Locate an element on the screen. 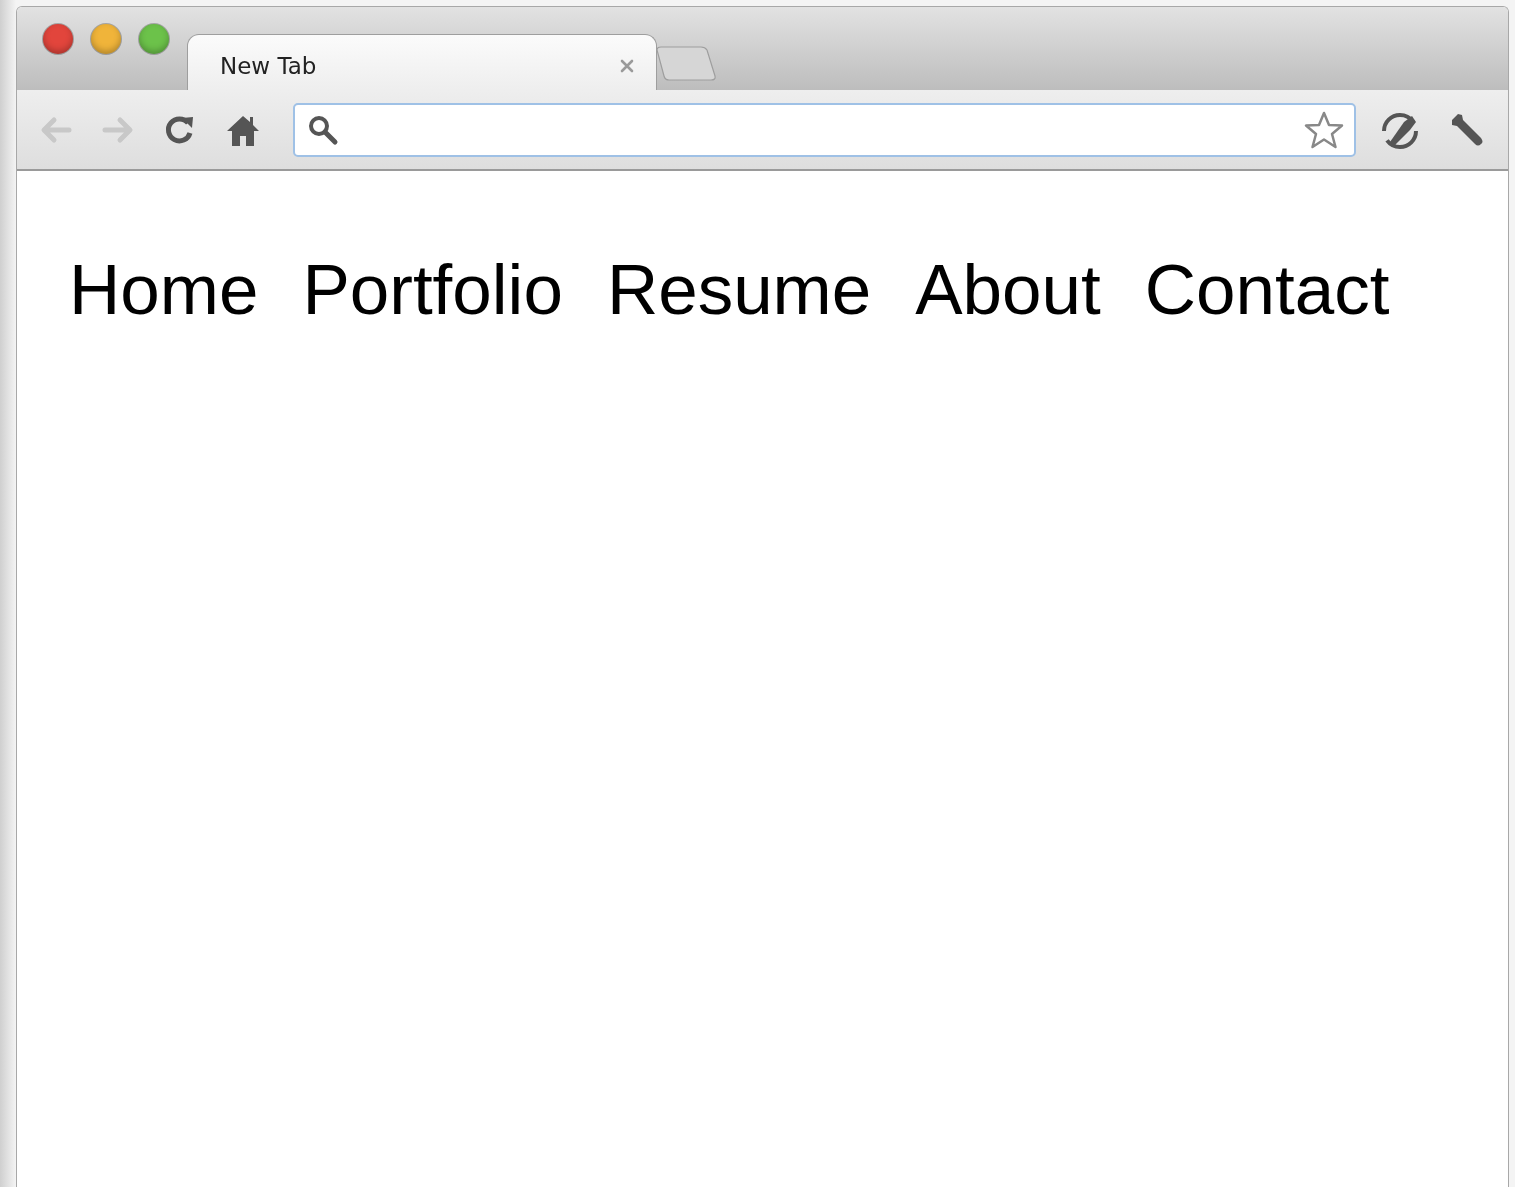 Image resolution: width=1515 pixels, height=1187 pixels. nav-link: Contact is located at coordinates (1267, 290).